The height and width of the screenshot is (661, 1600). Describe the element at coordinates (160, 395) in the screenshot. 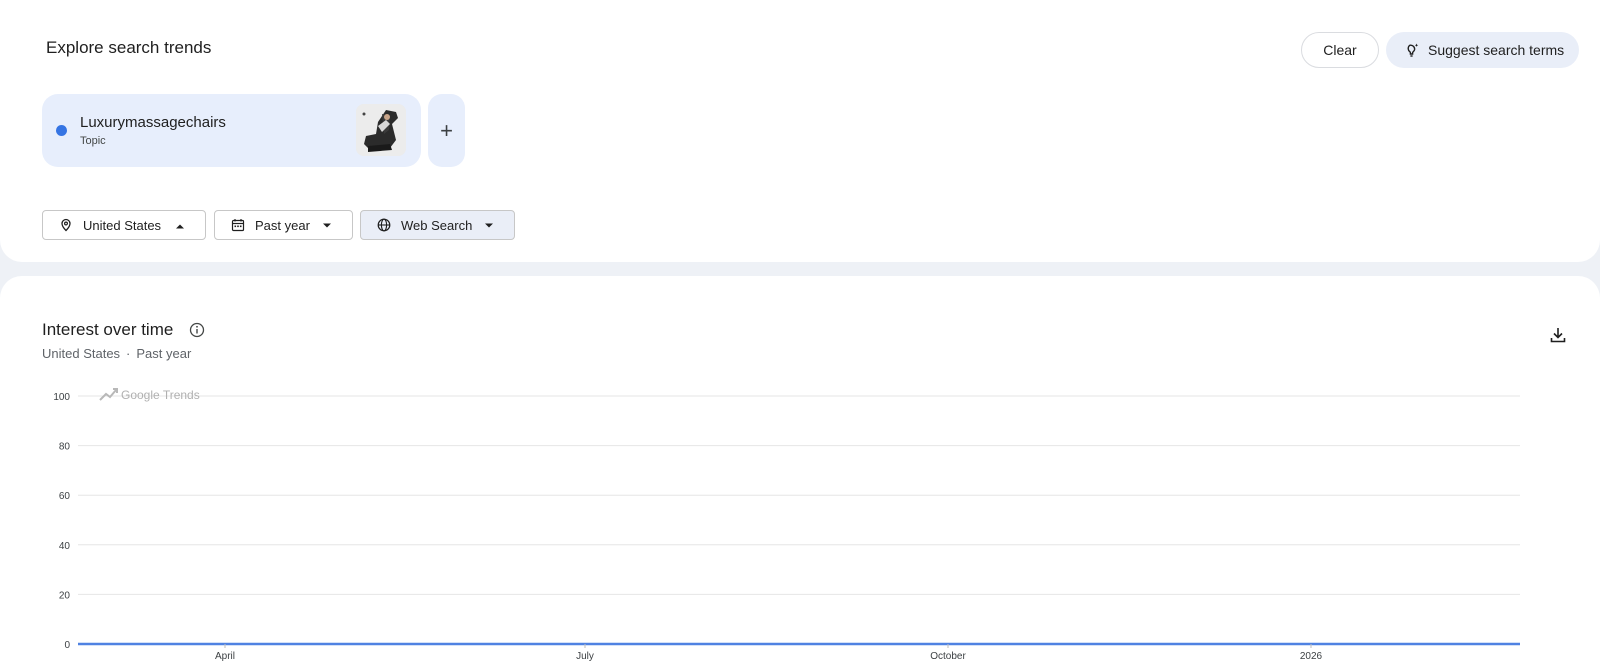

I see `watermark-text: Google Trends` at that location.